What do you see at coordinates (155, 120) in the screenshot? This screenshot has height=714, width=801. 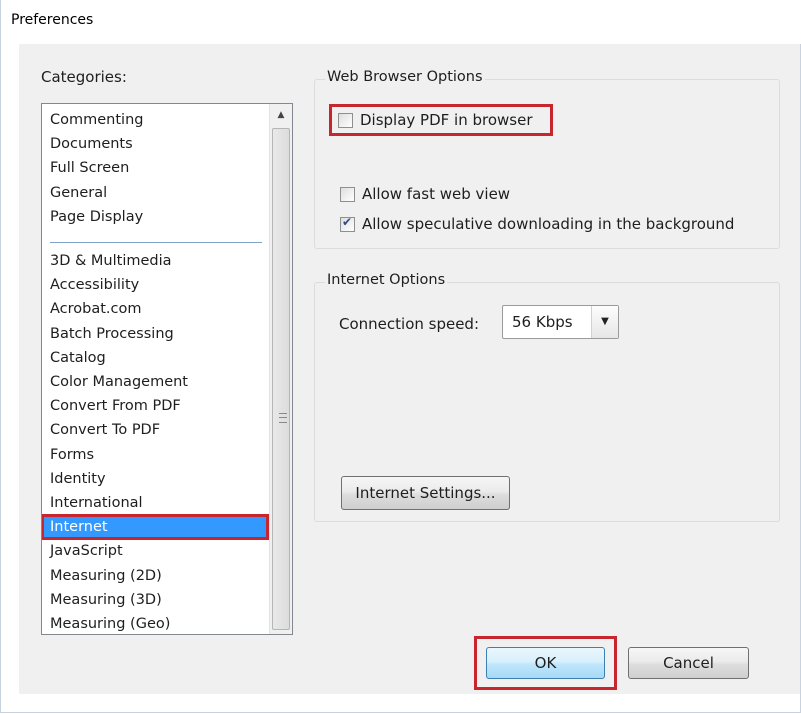 I see `category-item-commenting: Commenting` at bounding box center [155, 120].